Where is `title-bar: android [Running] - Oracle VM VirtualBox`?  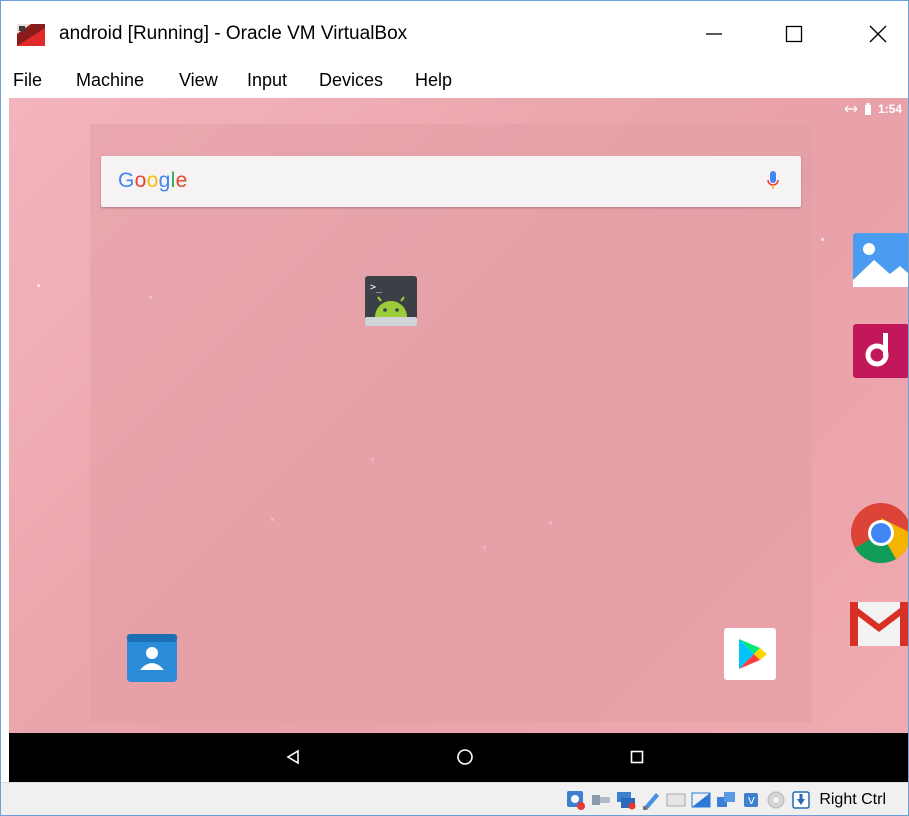 title-bar: android [Running] - Oracle VM VirtualBox is located at coordinates (454, 33).